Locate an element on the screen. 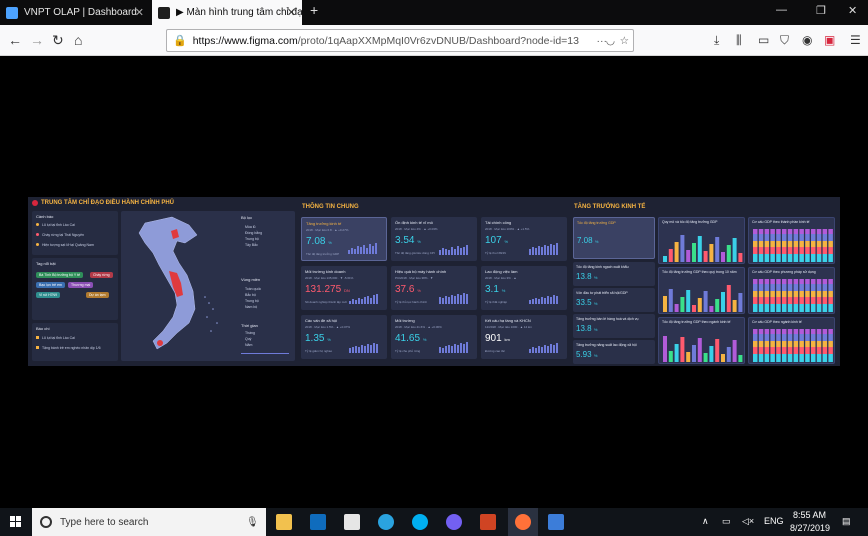  telegram-icon is located at coordinates (386, 522).